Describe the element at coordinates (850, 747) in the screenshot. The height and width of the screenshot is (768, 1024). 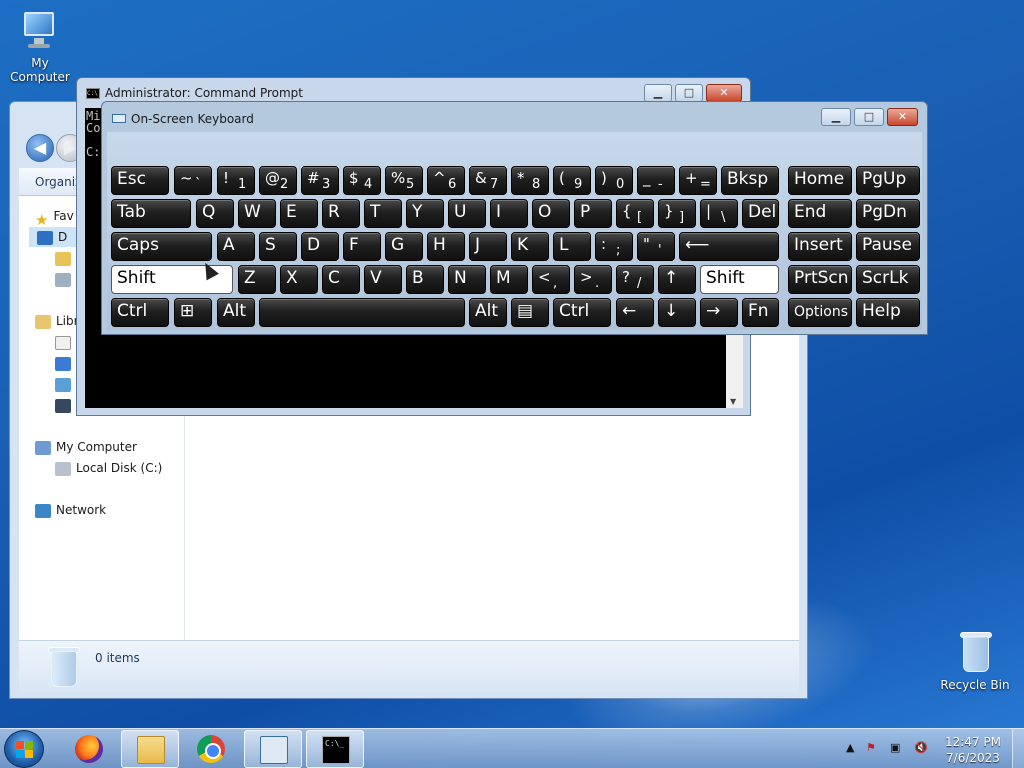
I see `show-hidden-icons-icon: ▲` at that location.